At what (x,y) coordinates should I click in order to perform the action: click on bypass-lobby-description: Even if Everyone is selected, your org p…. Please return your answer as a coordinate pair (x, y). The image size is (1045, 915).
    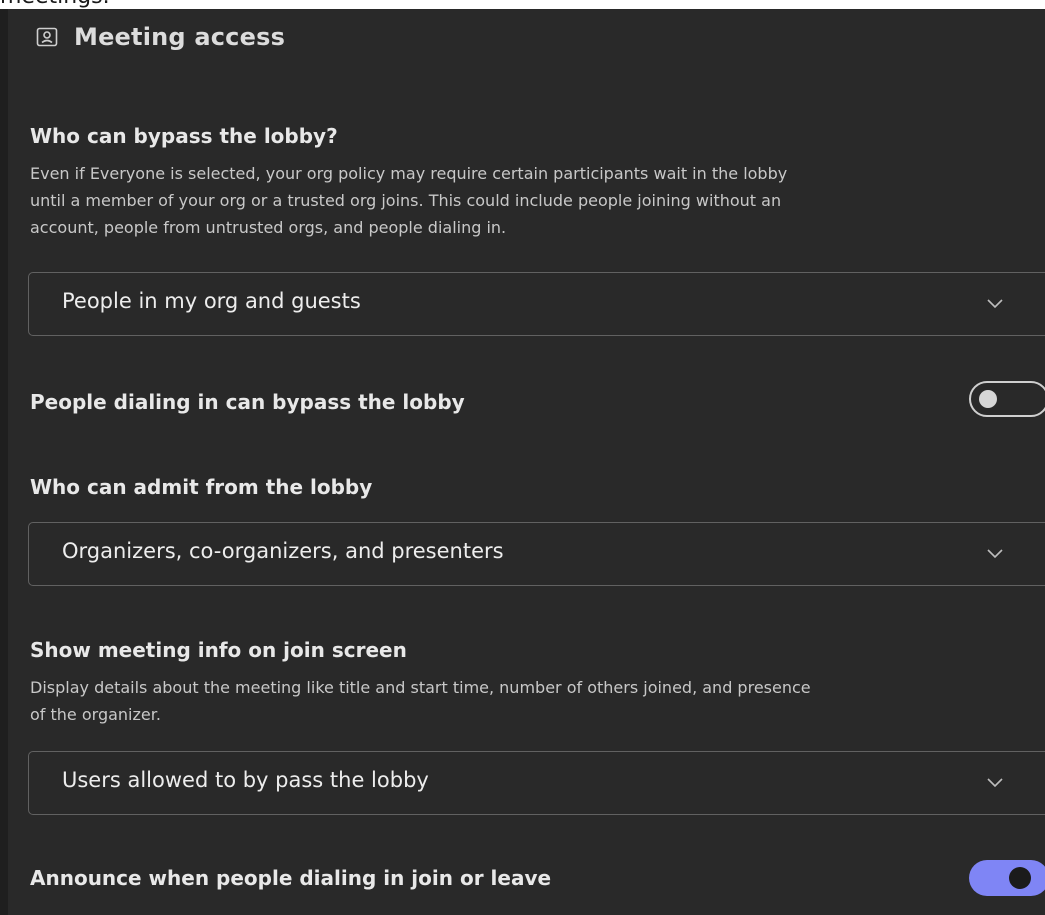
    Looking at the image, I should click on (537, 200).